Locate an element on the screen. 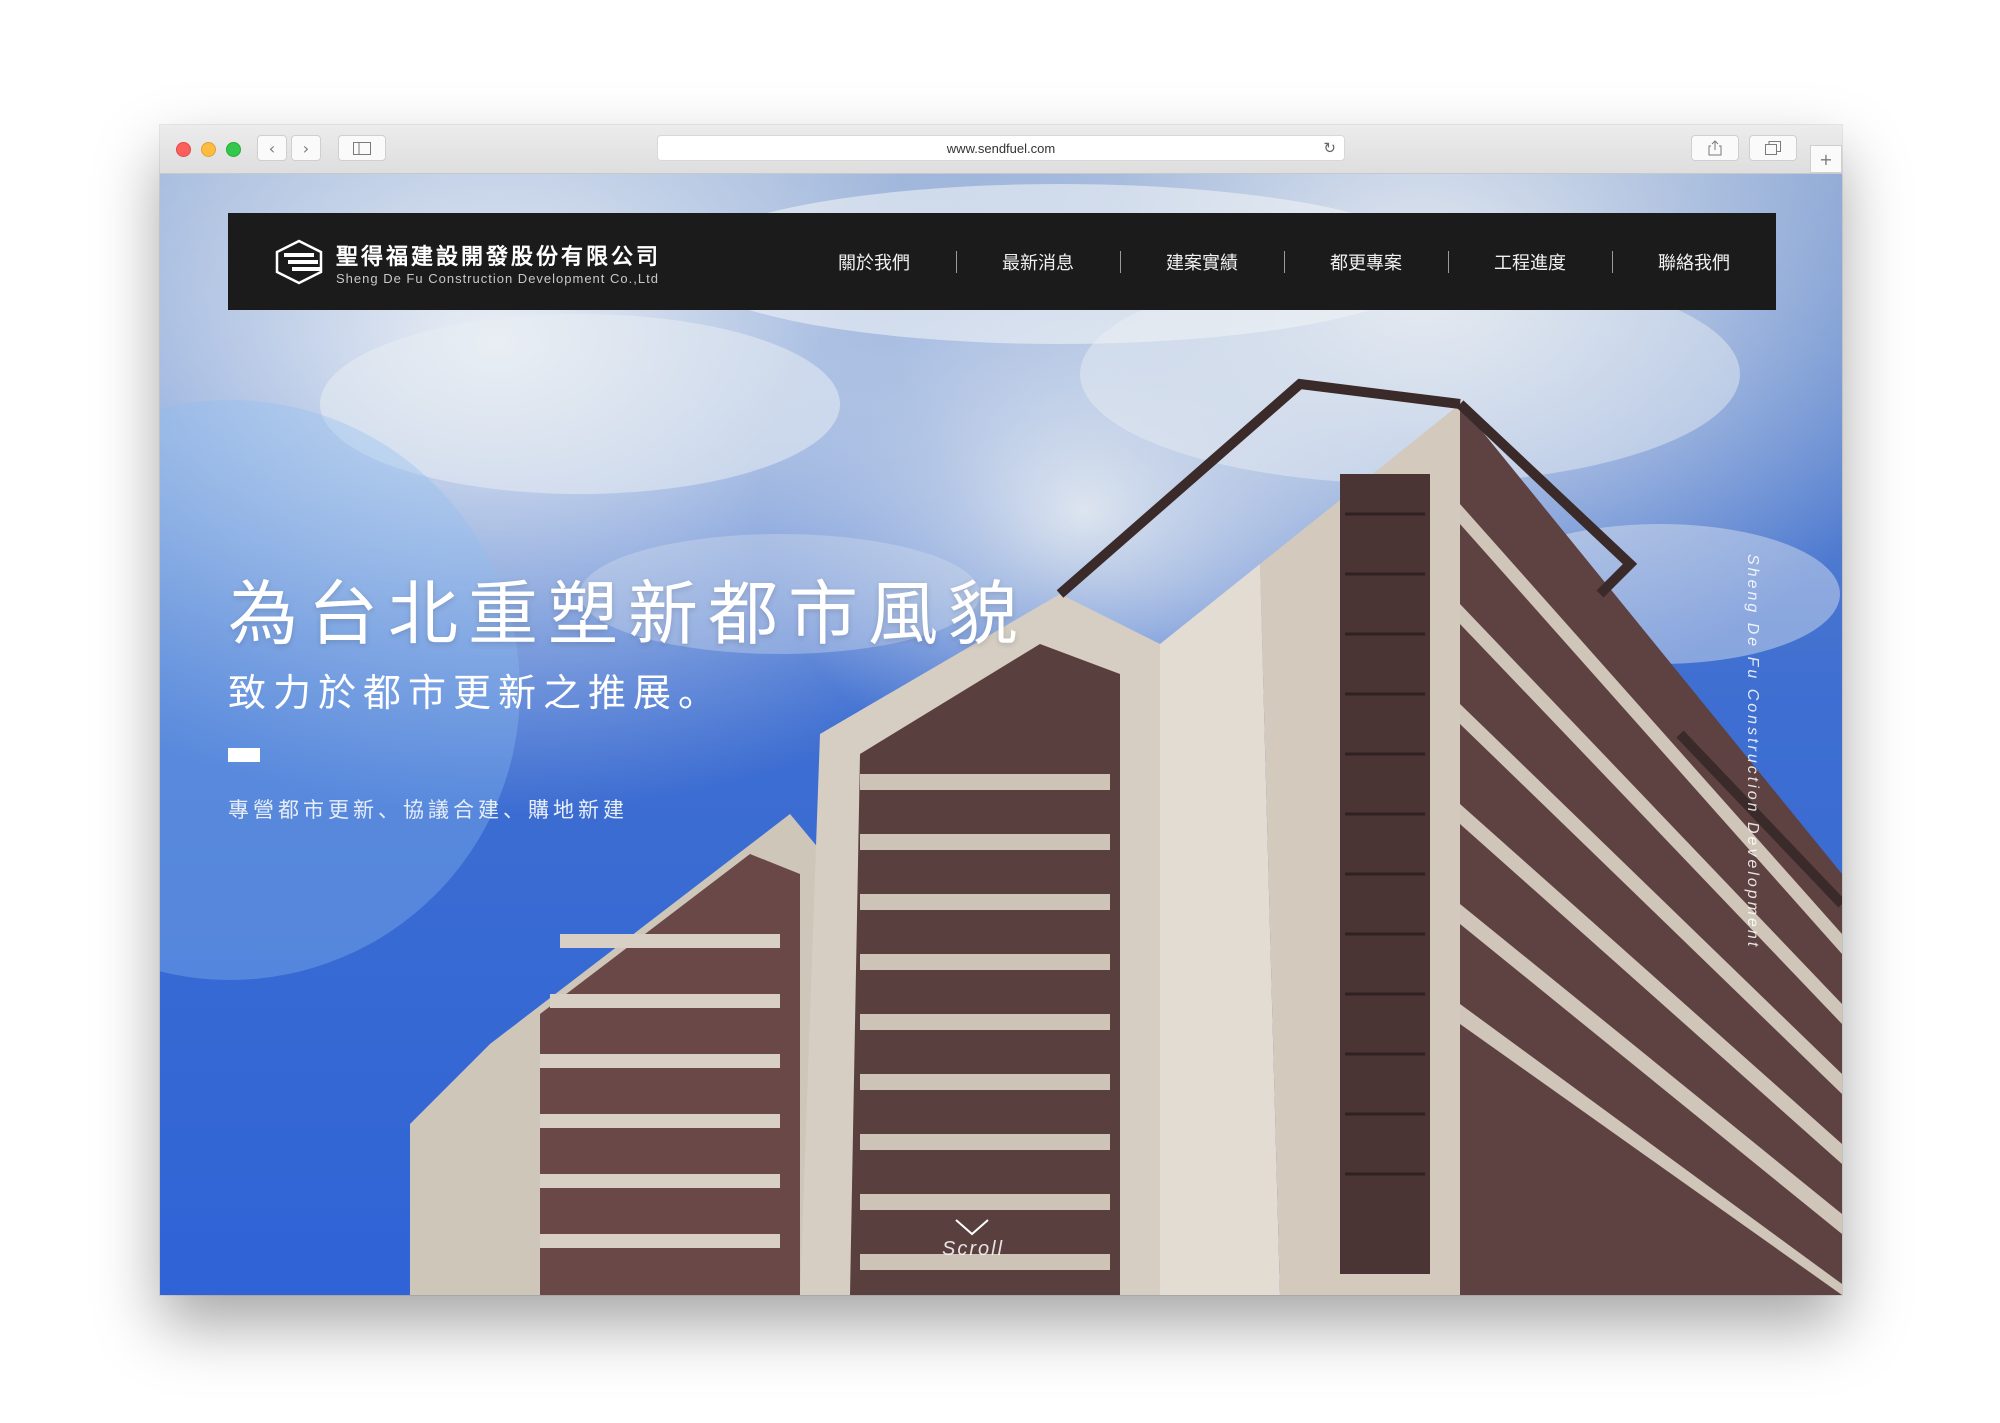 The width and height of the screenshot is (2000, 1423). maximize-window-button is located at coordinates (233, 149).